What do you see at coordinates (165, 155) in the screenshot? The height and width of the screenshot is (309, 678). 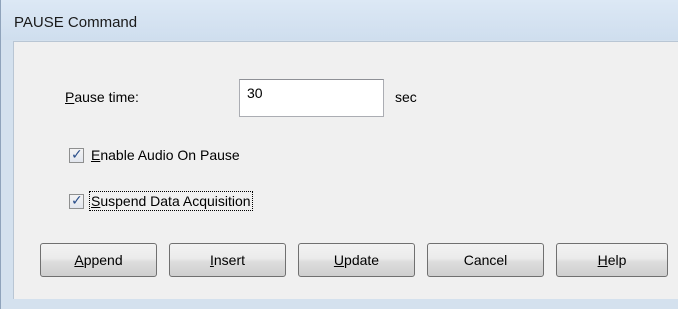 I see `enable-audio-label: Enable Audio On Pause` at bounding box center [165, 155].